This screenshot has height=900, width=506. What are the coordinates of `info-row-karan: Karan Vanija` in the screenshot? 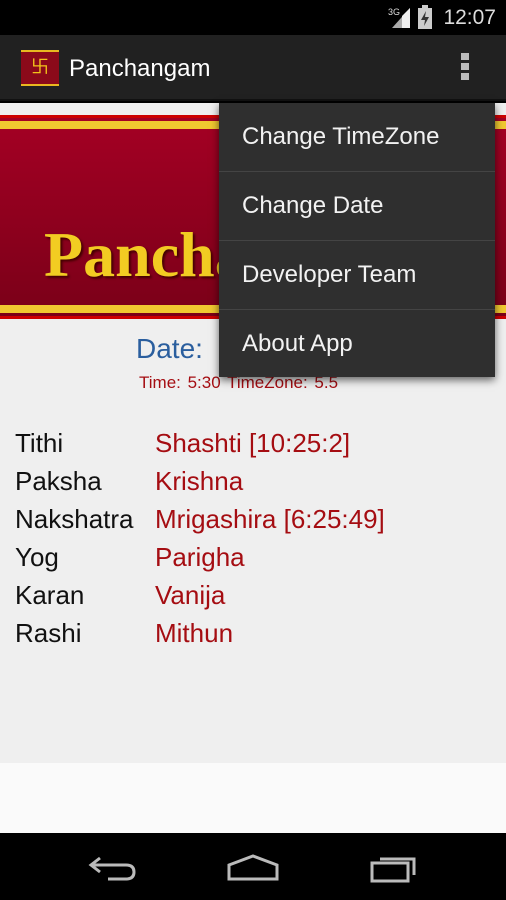 It's located at (120, 595).